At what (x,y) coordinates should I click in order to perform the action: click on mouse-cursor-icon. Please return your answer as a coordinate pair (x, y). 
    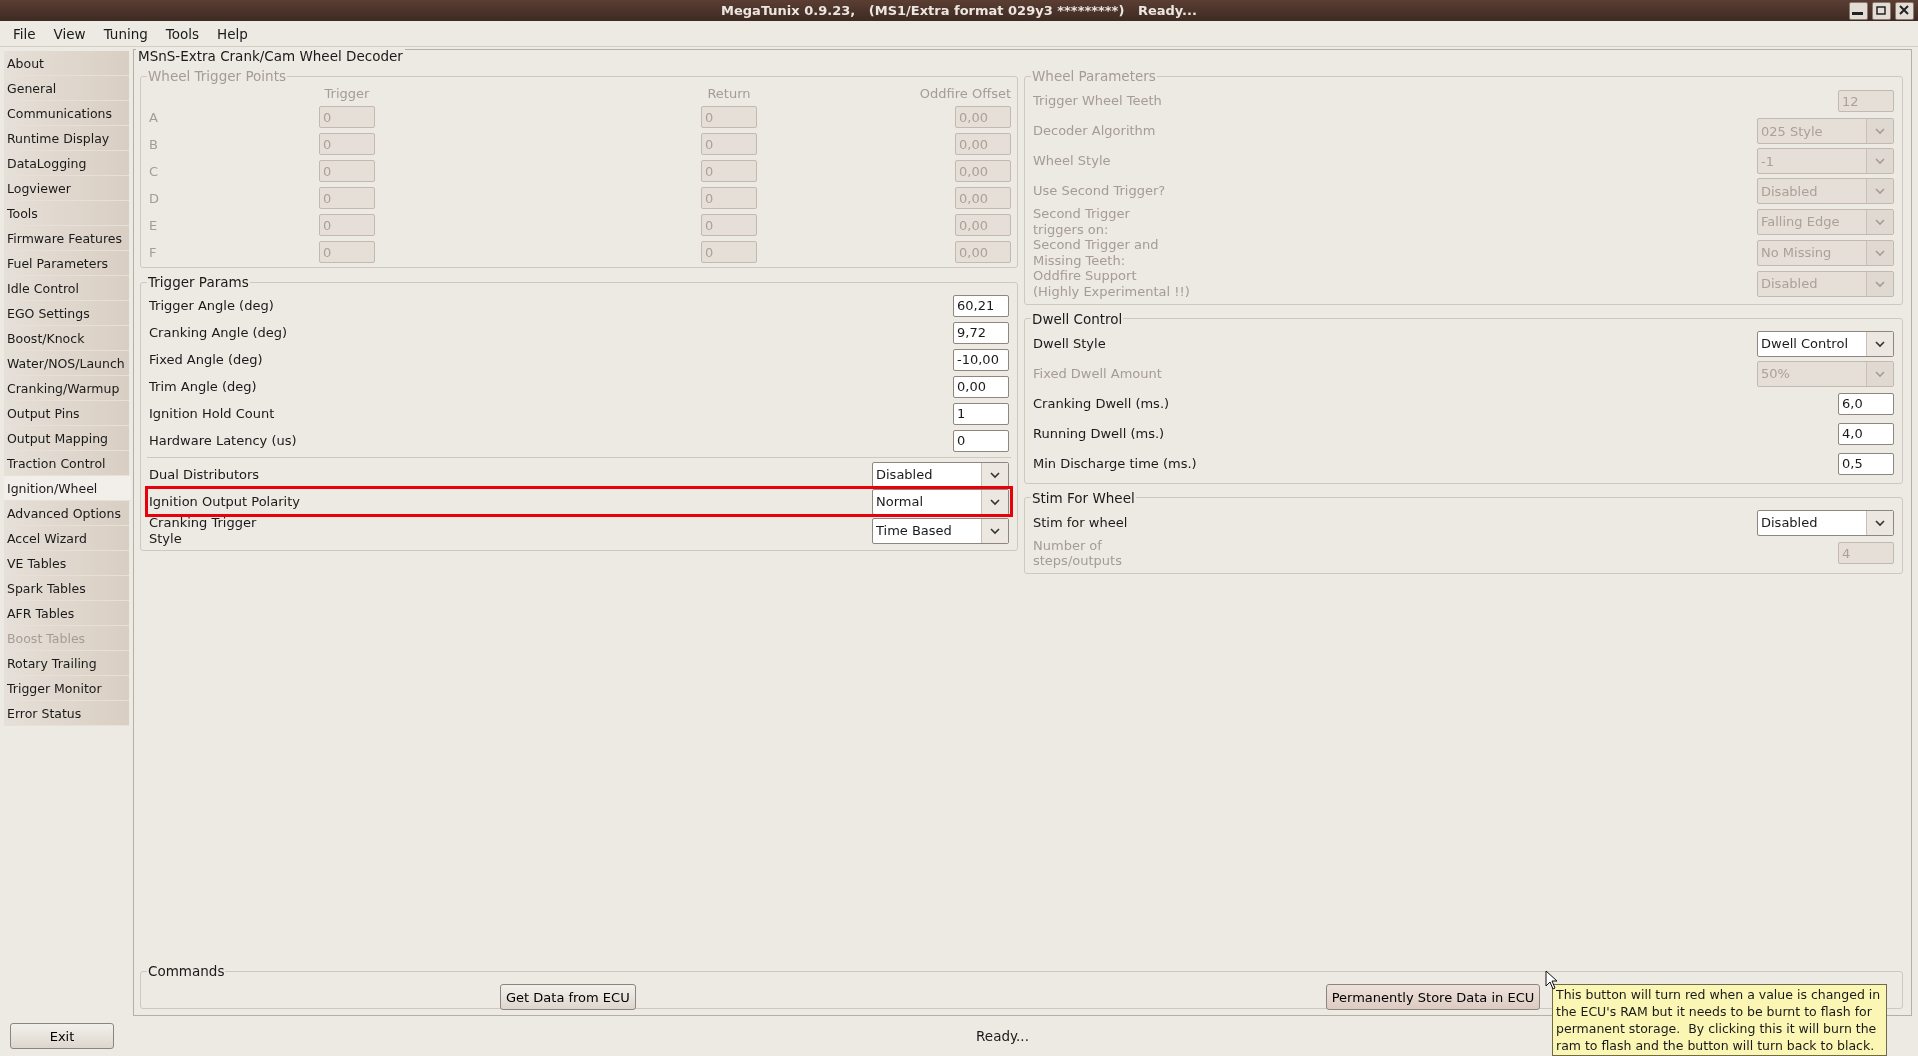
    Looking at the image, I should click on (1551, 980).